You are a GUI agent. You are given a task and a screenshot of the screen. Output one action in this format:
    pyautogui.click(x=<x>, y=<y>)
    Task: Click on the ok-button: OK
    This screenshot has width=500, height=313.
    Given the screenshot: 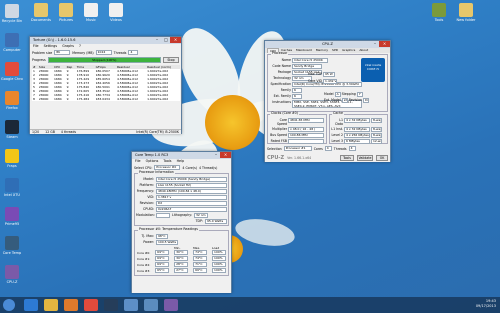 What is the action you would take?
    pyautogui.click(x=382, y=158)
    